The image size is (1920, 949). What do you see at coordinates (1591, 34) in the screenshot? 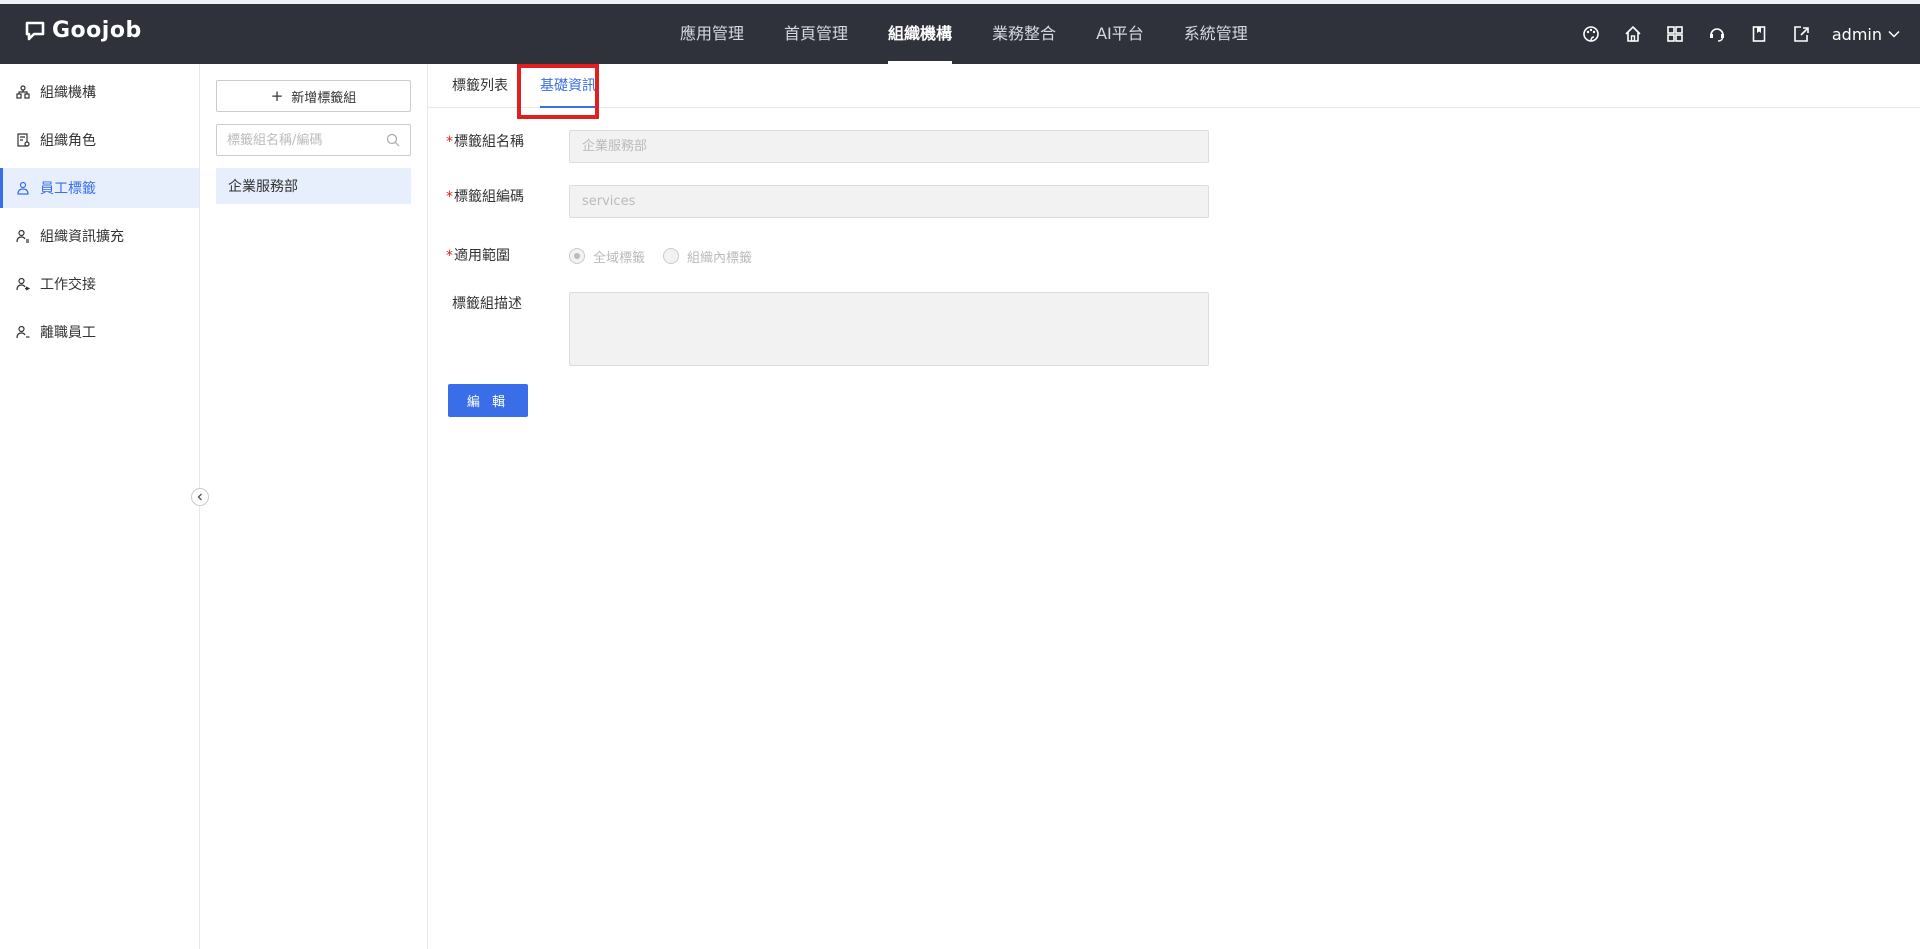
I see `palette-icon` at bounding box center [1591, 34].